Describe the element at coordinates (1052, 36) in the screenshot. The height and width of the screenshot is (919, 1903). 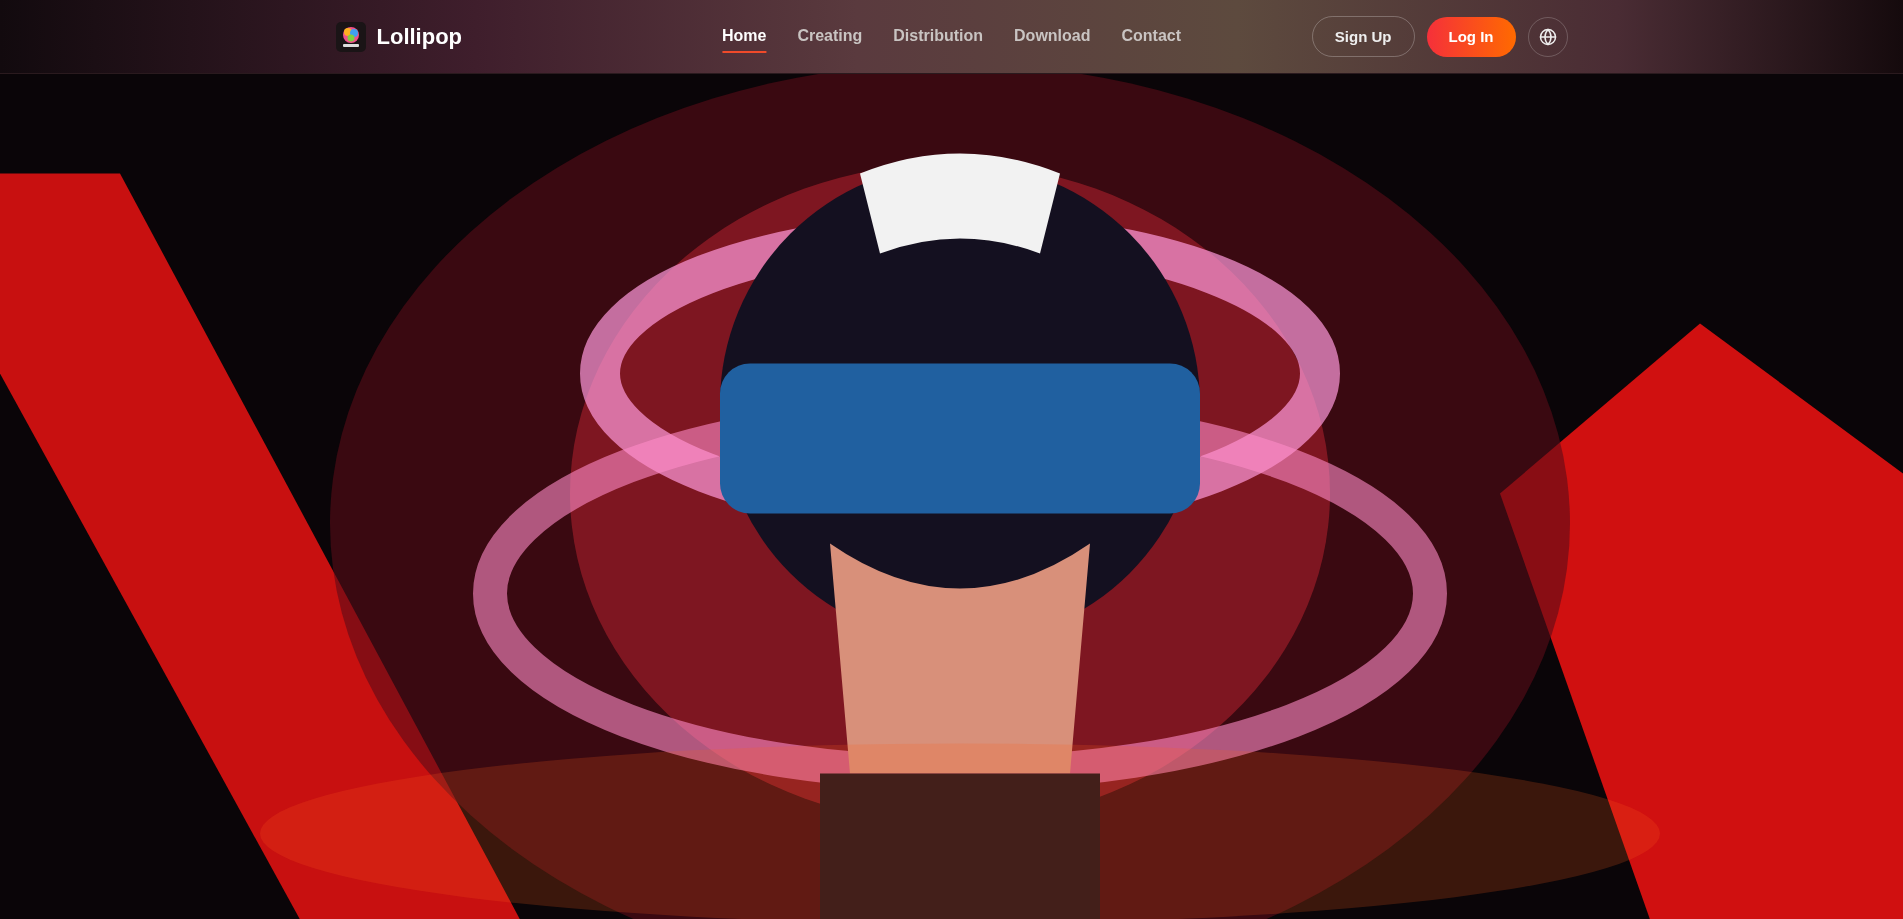
I see `nav-link: Download` at that location.